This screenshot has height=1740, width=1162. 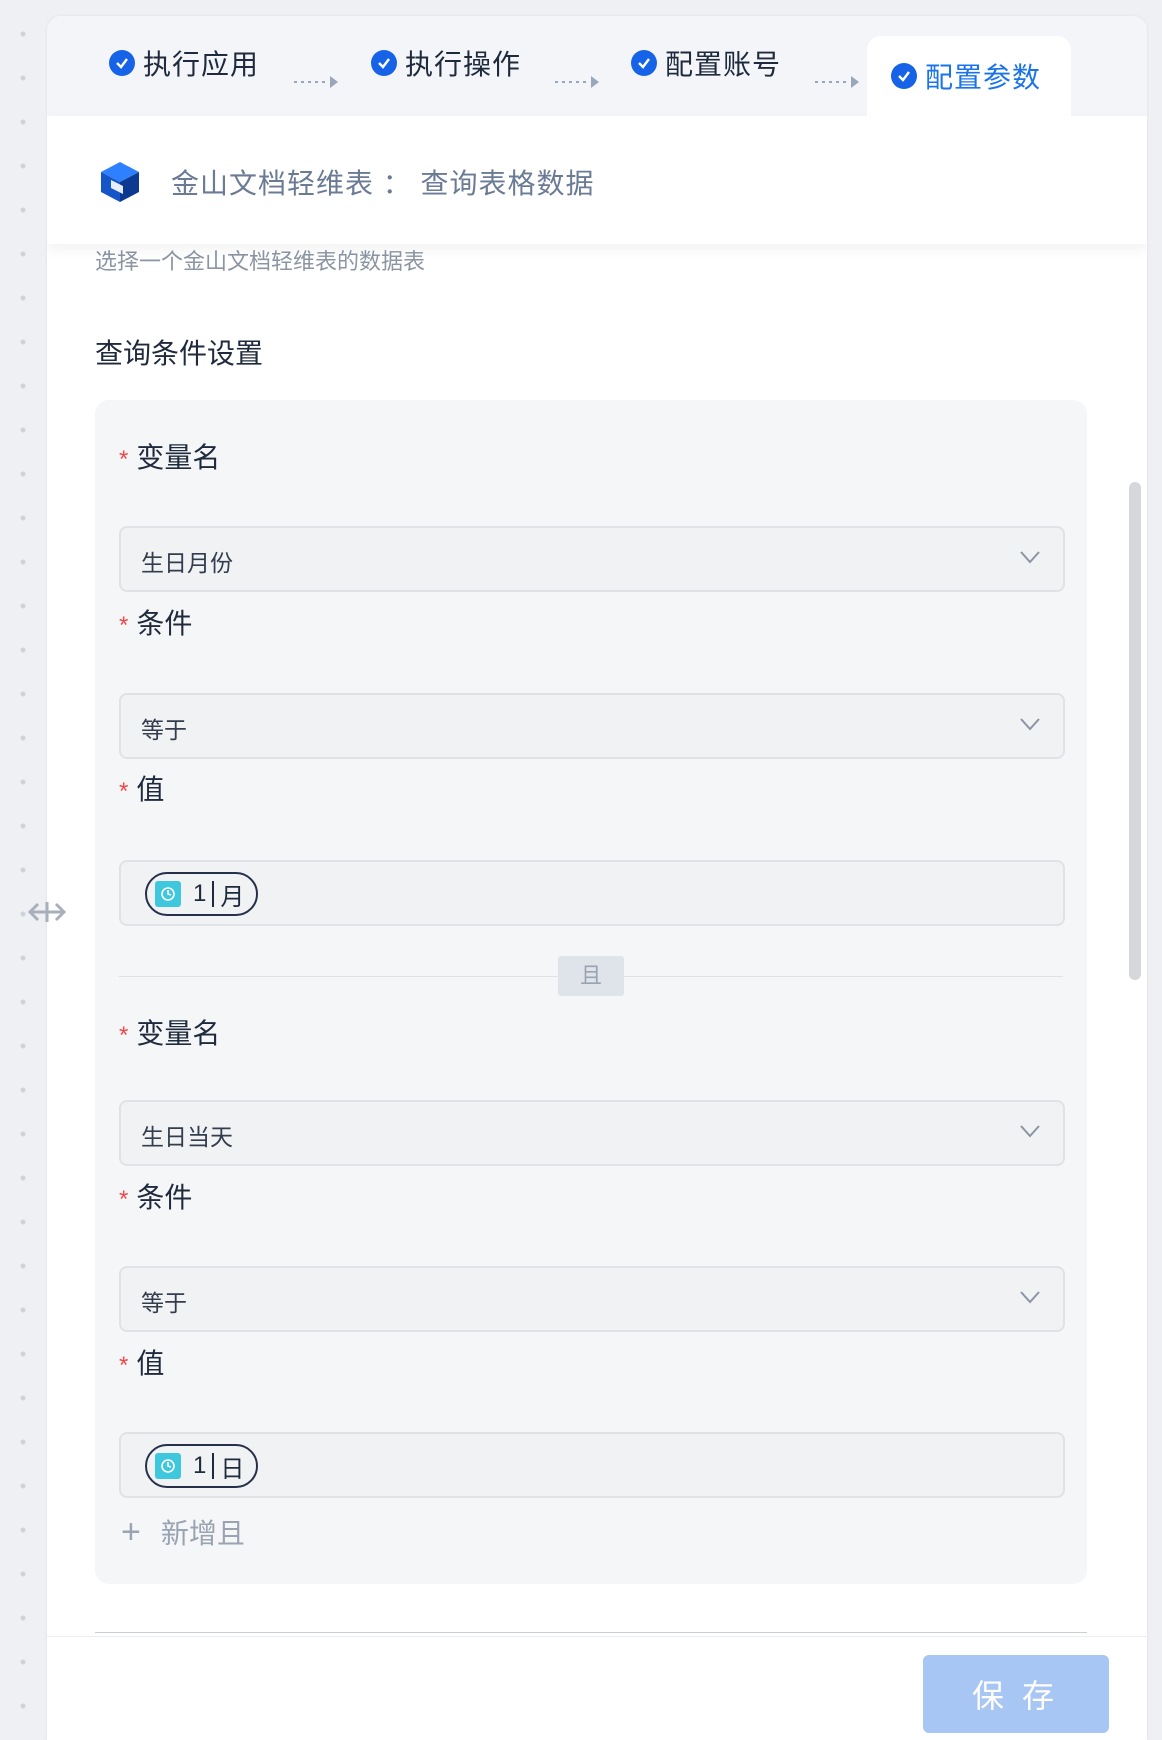 I want to click on step-label: 配置账号, so click(x=723, y=64).